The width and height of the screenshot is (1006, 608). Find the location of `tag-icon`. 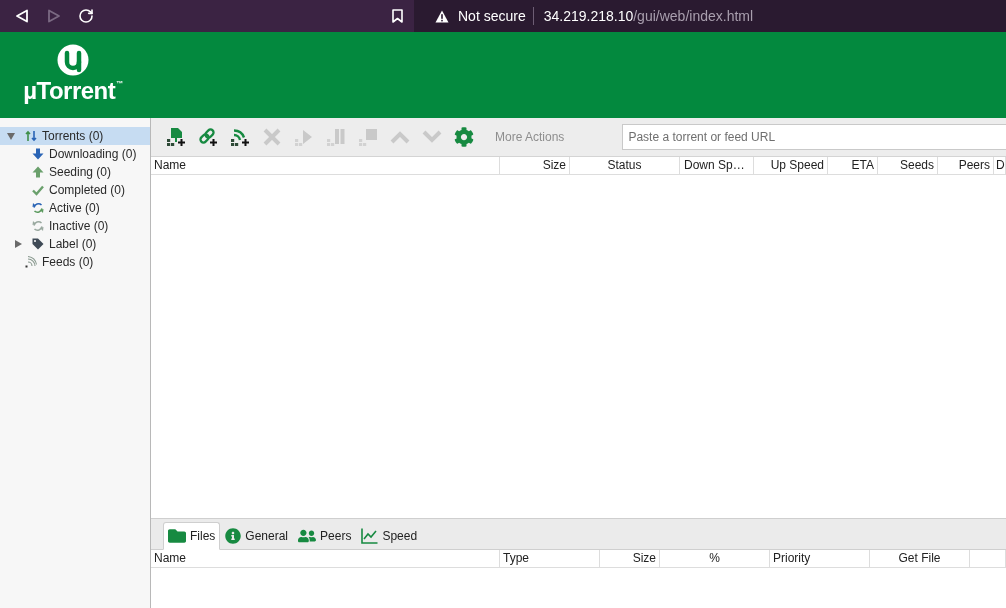

tag-icon is located at coordinates (38, 244).